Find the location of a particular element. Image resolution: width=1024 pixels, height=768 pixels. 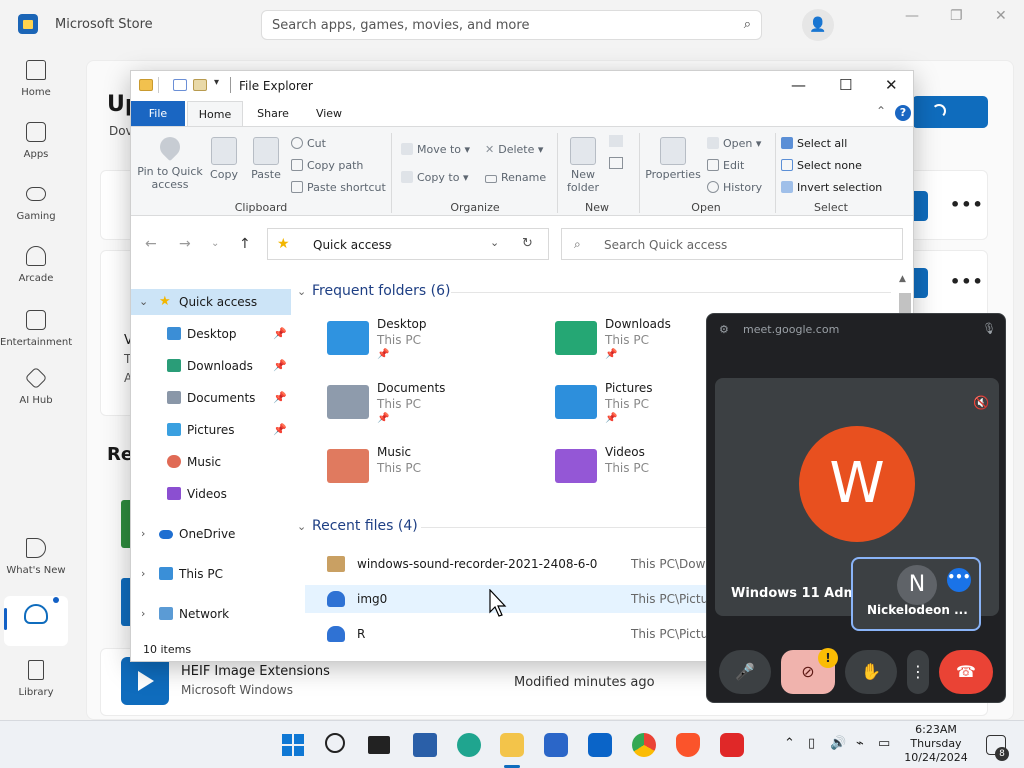

forward-arrow-icon: → is located at coordinates (185, 244).